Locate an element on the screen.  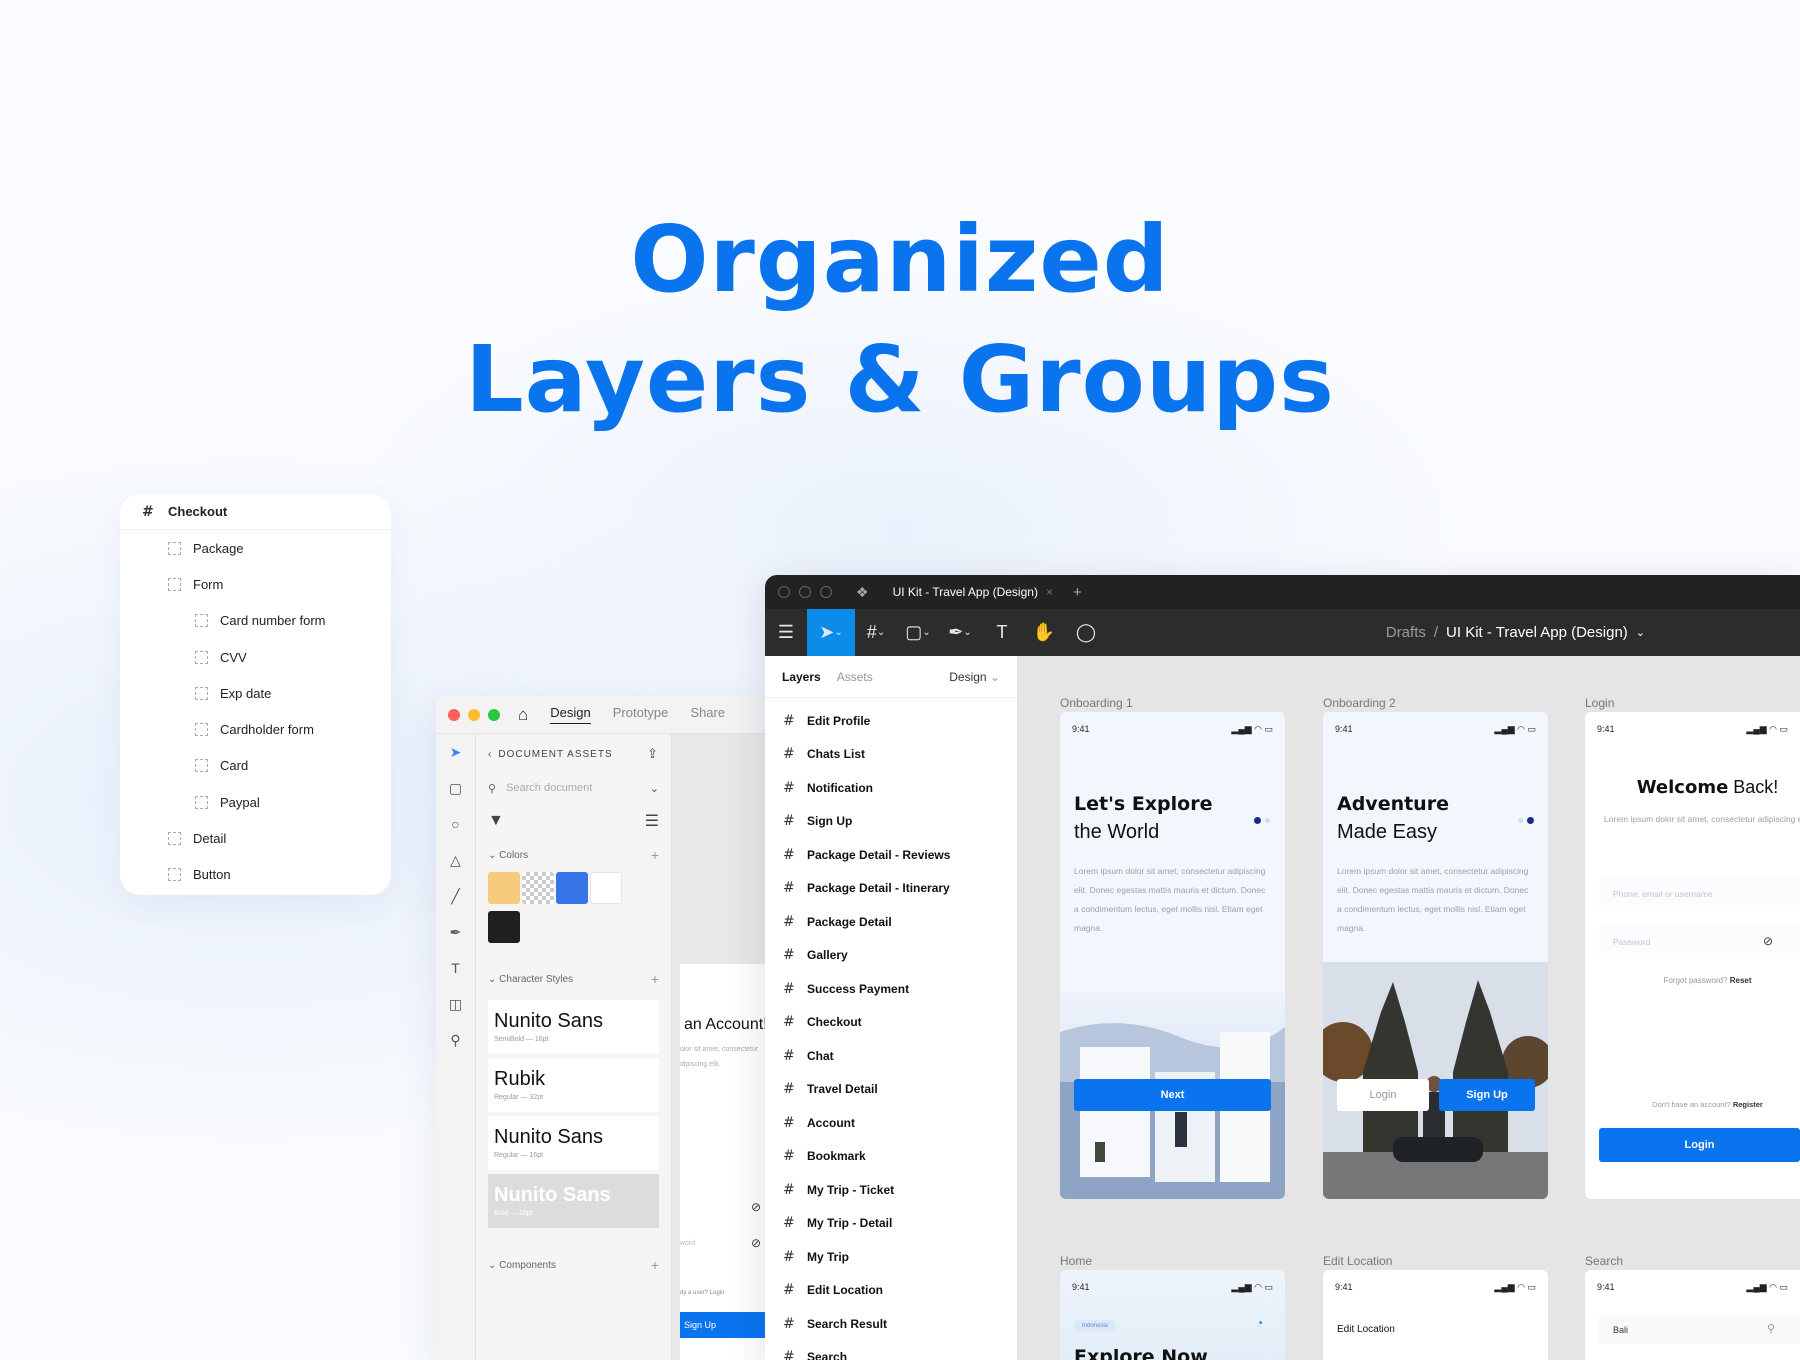
shape-tool-icon: ▢ ⌄ is located at coordinates (918, 632).